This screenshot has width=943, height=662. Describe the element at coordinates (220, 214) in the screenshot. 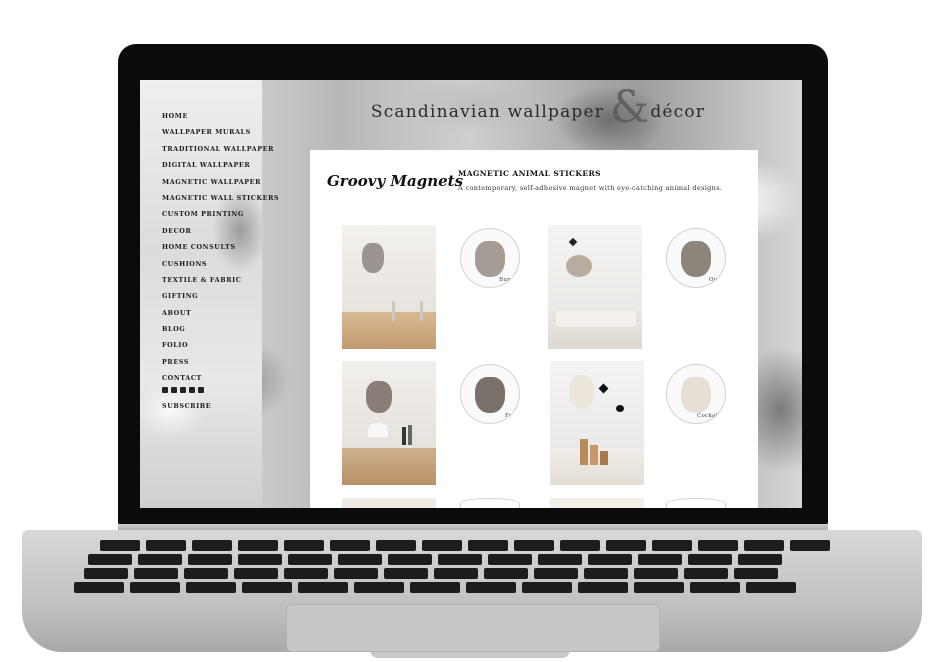

I see `nav-item-custom-printing: CUSTOM PRINTING` at that location.